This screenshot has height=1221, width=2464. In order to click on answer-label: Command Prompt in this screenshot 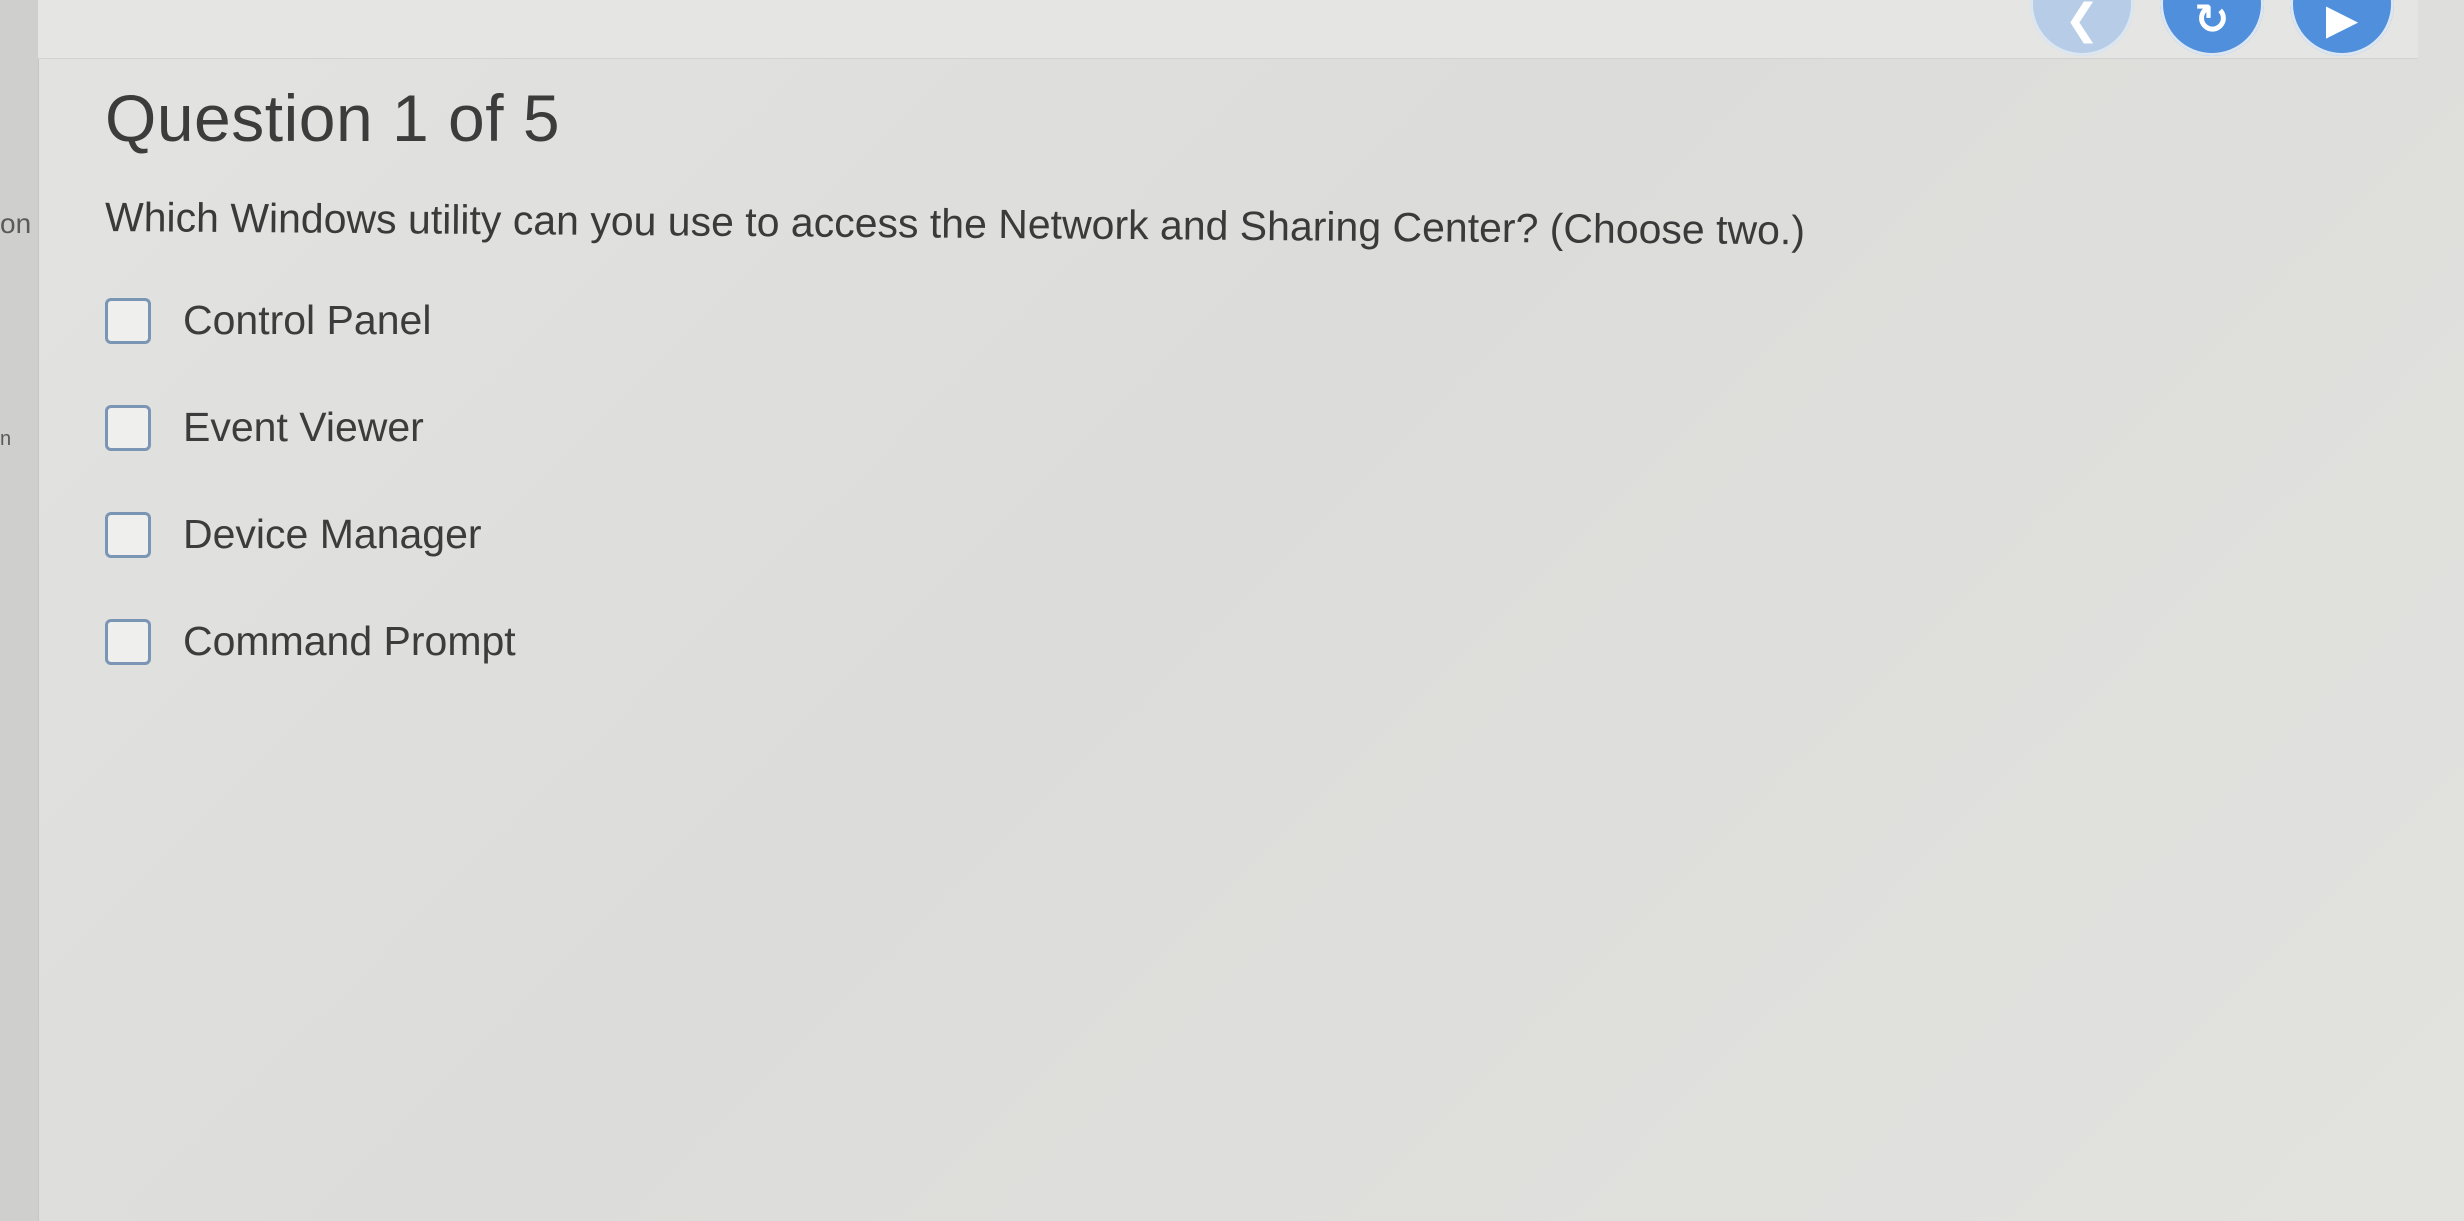, I will do `click(349, 641)`.